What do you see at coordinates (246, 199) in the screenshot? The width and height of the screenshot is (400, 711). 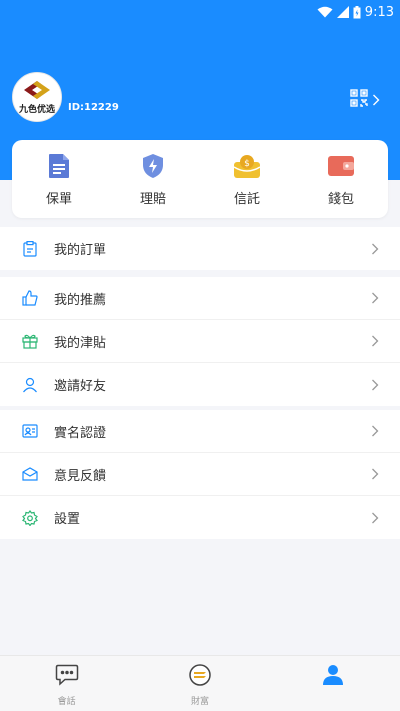 I see `trust-label: 信託` at bounding box center [246, 199].